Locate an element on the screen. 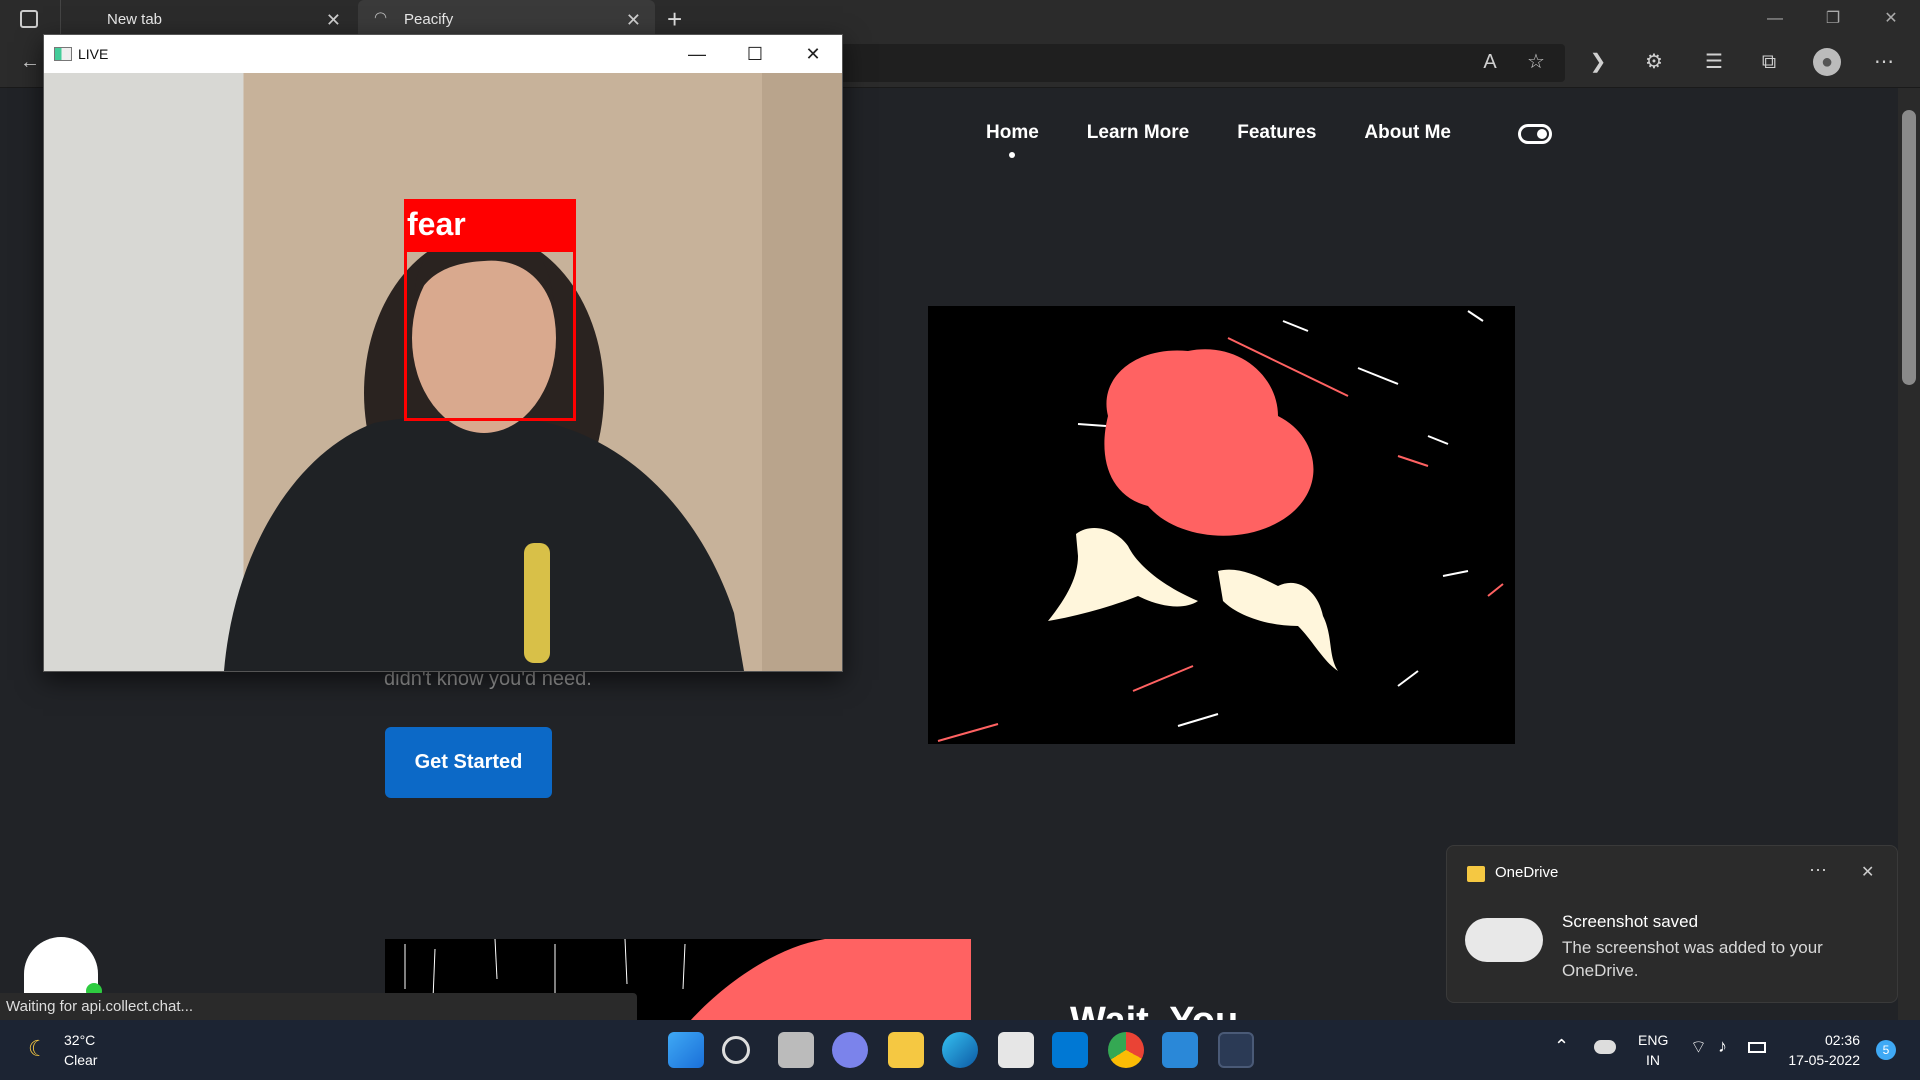  weather-desc: Clear is located at coordinates (80, 1060).